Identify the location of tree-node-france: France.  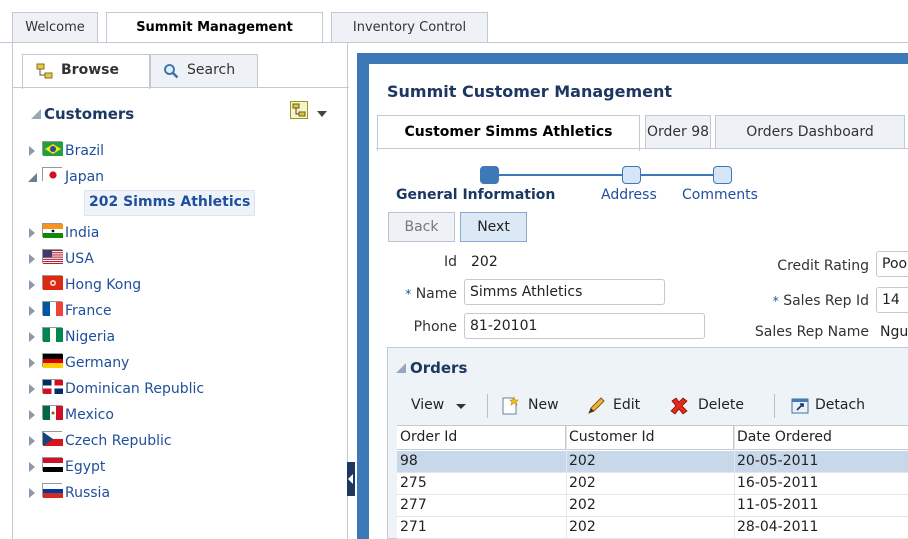
(181, 311).